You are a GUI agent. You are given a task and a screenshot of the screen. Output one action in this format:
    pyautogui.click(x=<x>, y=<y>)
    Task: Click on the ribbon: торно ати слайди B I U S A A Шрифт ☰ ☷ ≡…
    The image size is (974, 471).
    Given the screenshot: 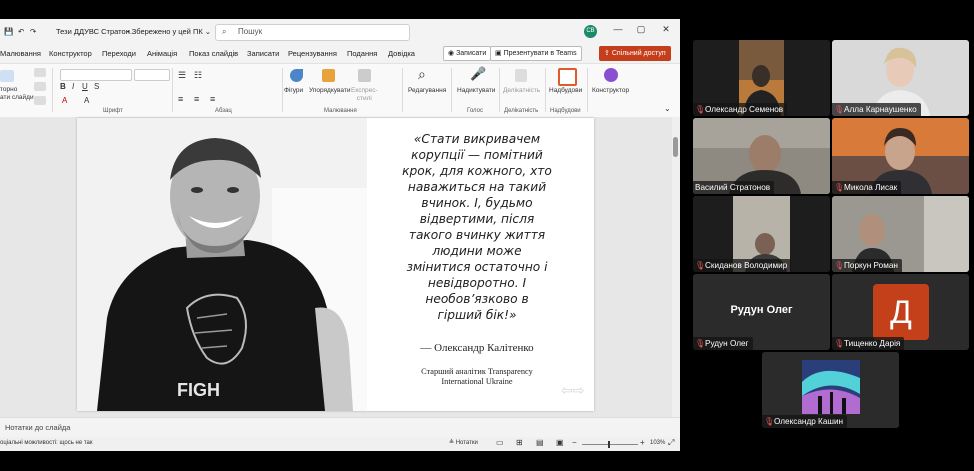 What is the action you would take?
    pyautogui.click(x=340, y=90)
    